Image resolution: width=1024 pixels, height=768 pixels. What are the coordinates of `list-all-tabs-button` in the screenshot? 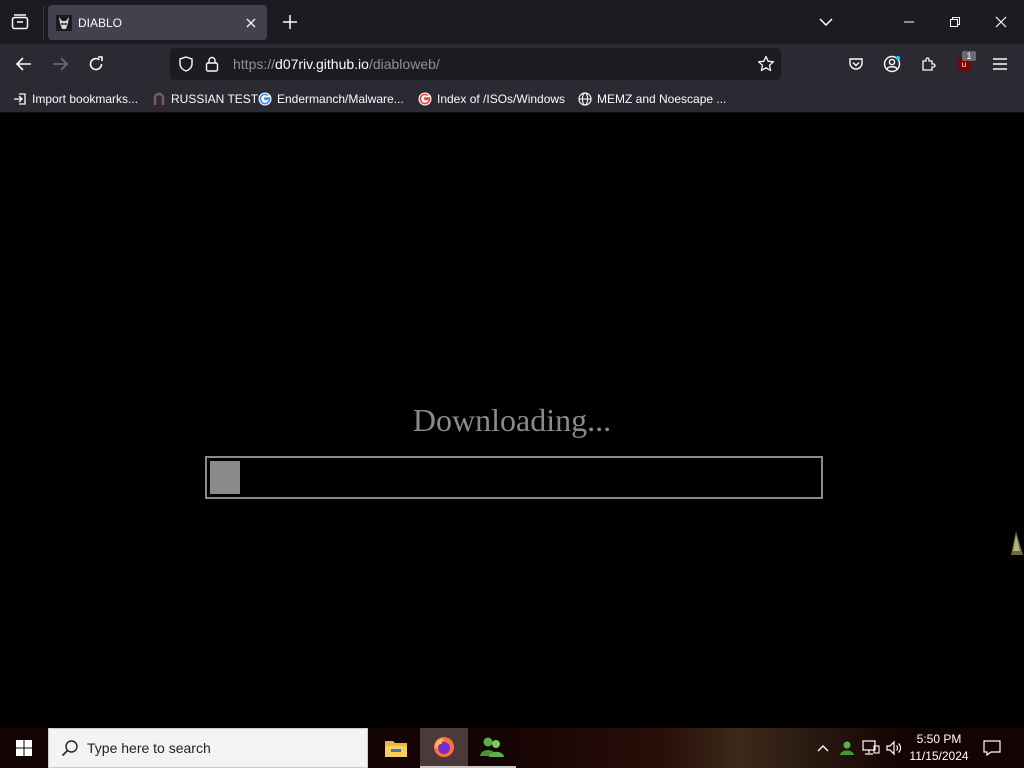 It's located at (826, 22).